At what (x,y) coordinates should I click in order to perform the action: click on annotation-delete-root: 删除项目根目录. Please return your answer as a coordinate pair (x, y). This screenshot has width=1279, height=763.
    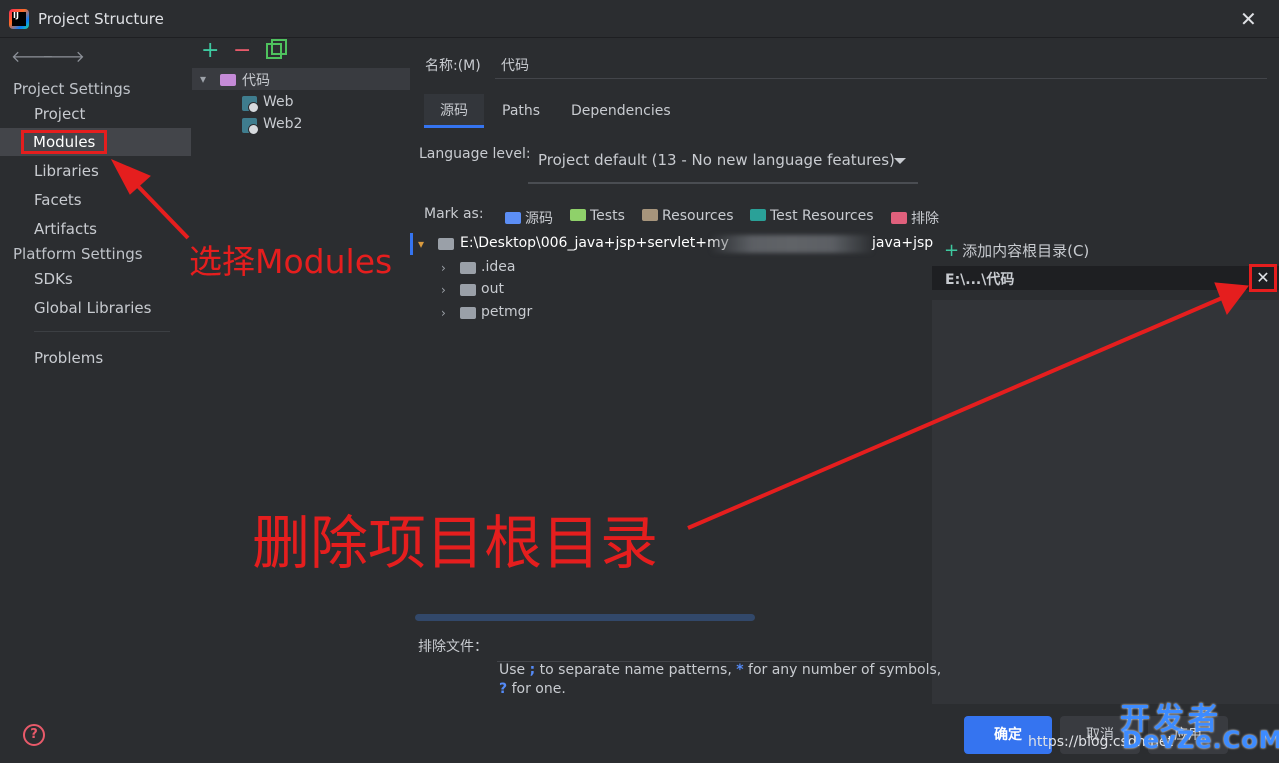
    Looking at the image, I should click on (455, 543).